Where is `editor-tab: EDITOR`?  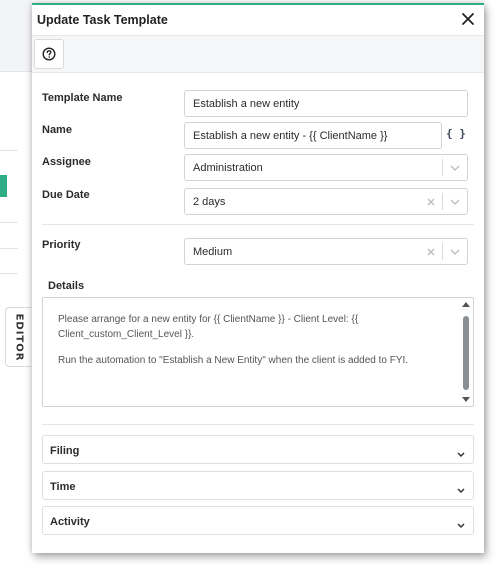
editor-tab: EDITOR is located at coordinates (18, 337).